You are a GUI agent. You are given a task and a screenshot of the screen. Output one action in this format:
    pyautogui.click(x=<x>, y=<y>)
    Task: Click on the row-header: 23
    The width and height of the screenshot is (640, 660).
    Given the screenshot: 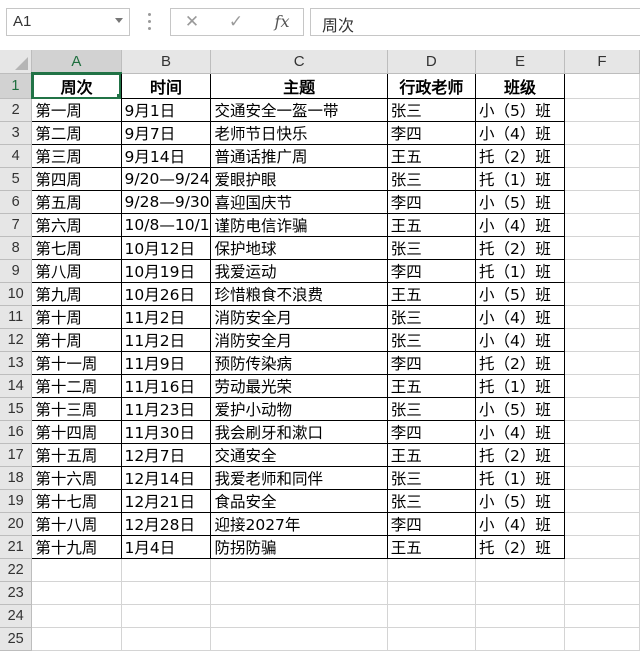 What is the action you would take?
    pyautogui.click(x=16, y=593)
    